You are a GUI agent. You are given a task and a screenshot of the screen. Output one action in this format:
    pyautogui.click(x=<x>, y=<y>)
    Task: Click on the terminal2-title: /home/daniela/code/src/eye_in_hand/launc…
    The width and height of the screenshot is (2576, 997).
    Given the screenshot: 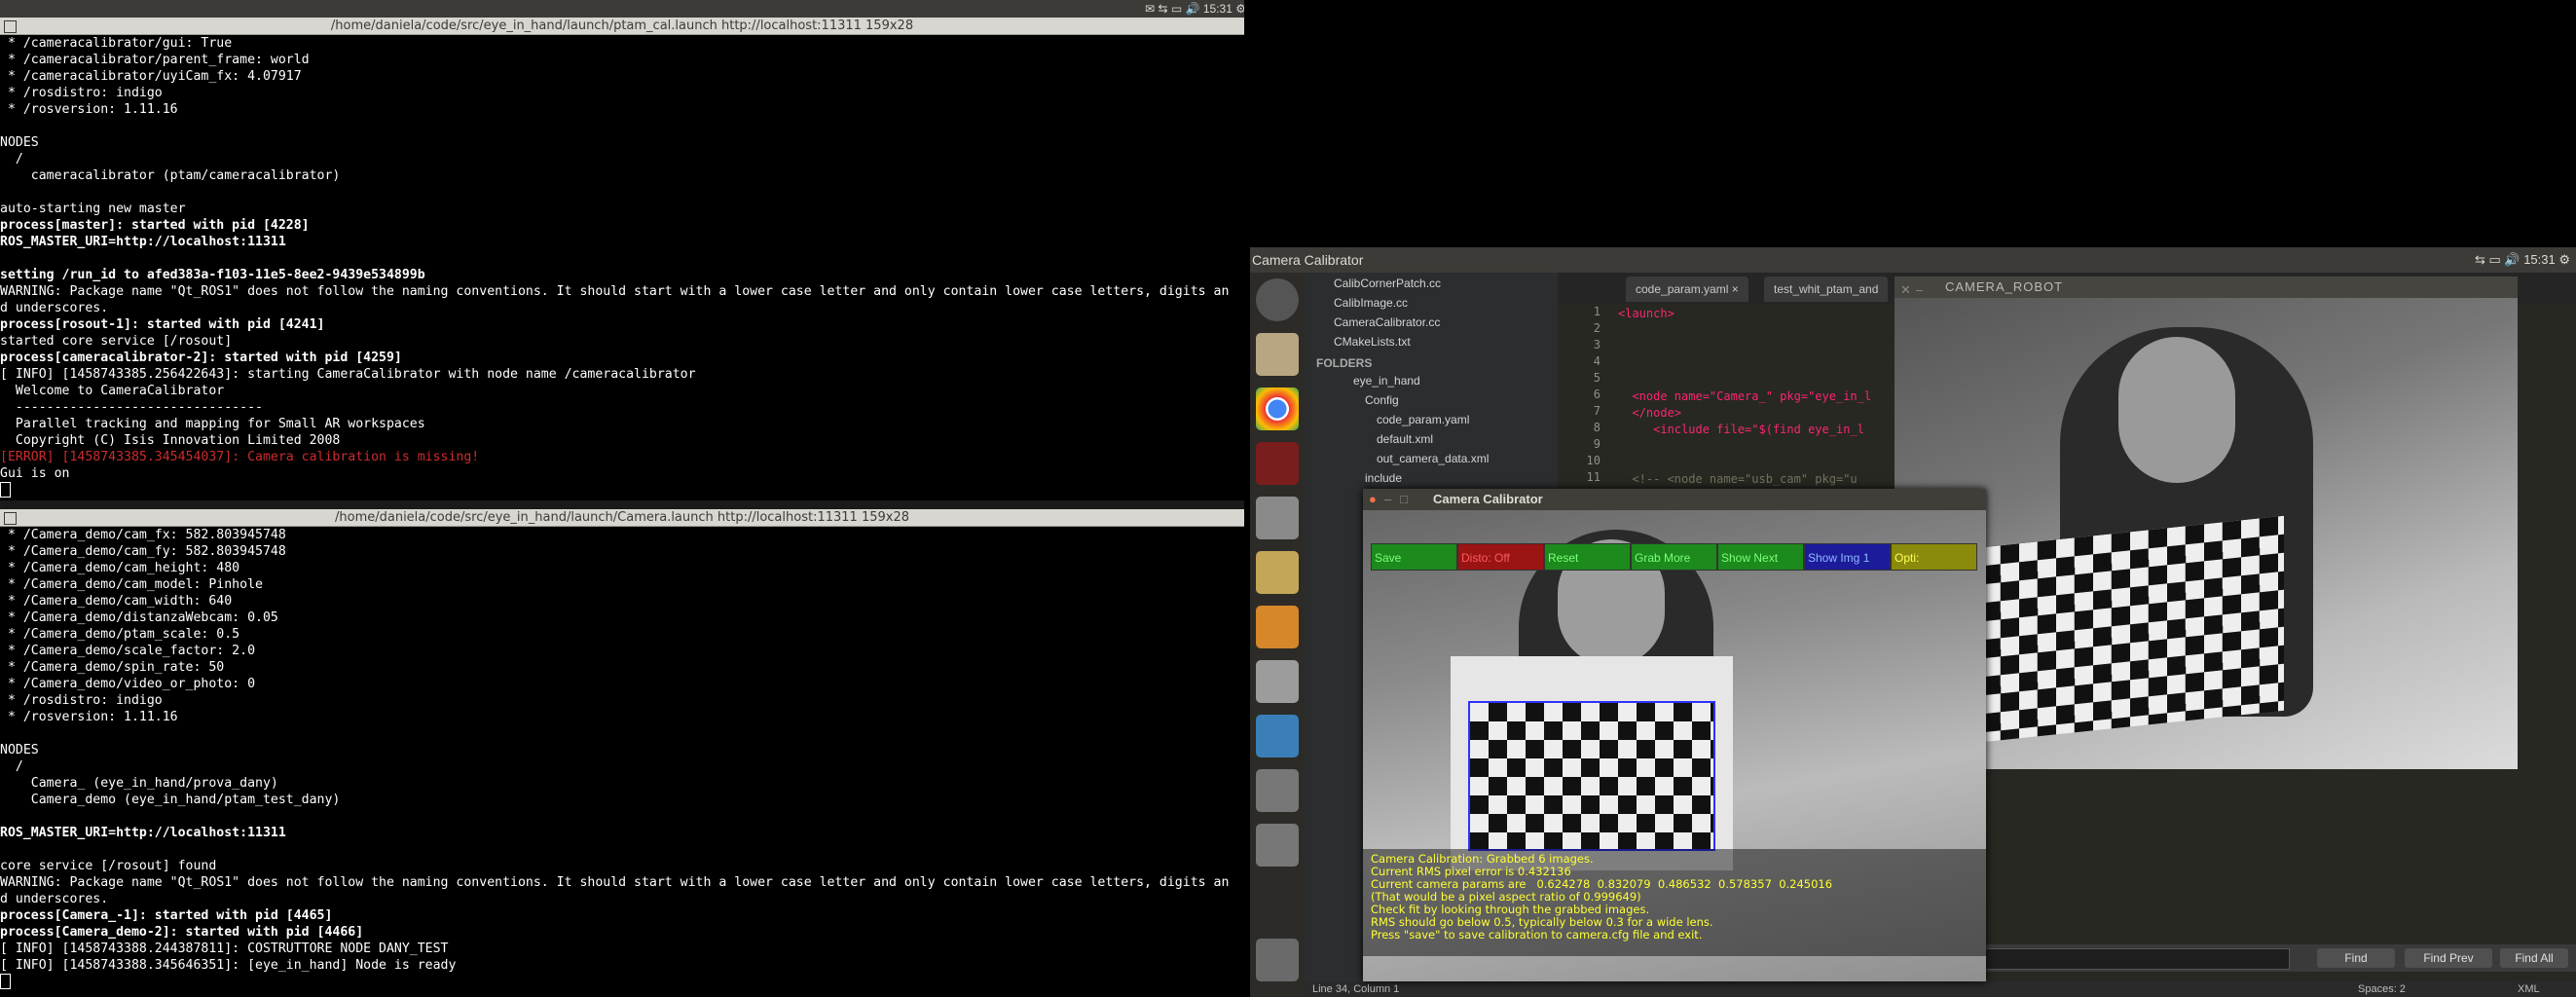 What is the action you would take?
    pyautogui.click(x=622, y=517)
    